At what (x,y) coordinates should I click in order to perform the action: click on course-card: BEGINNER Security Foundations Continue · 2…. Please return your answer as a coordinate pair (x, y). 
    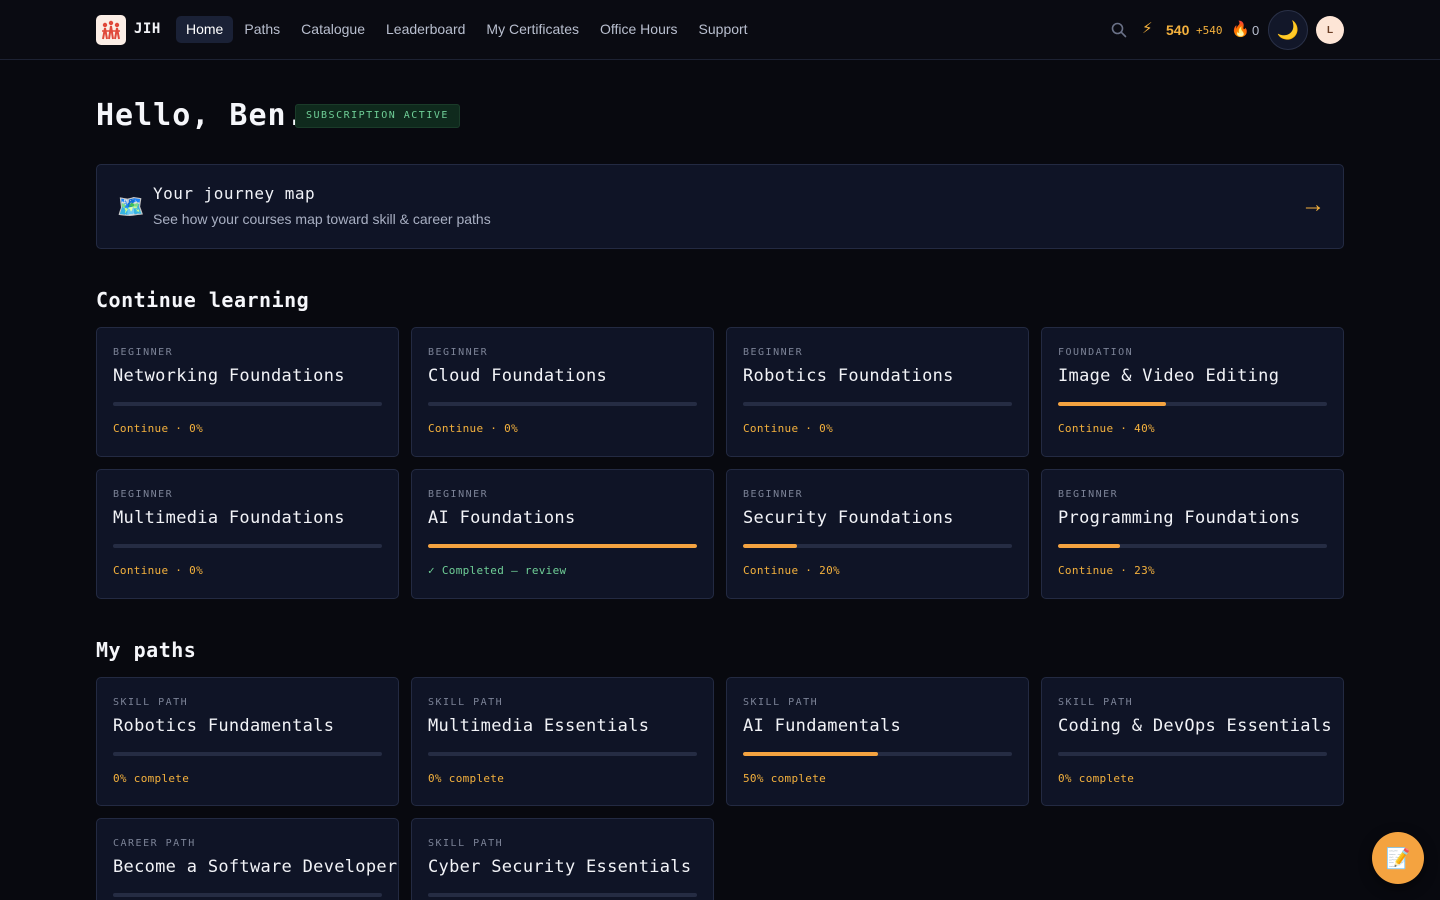
    Looking at the image, I should click on (877, 534).